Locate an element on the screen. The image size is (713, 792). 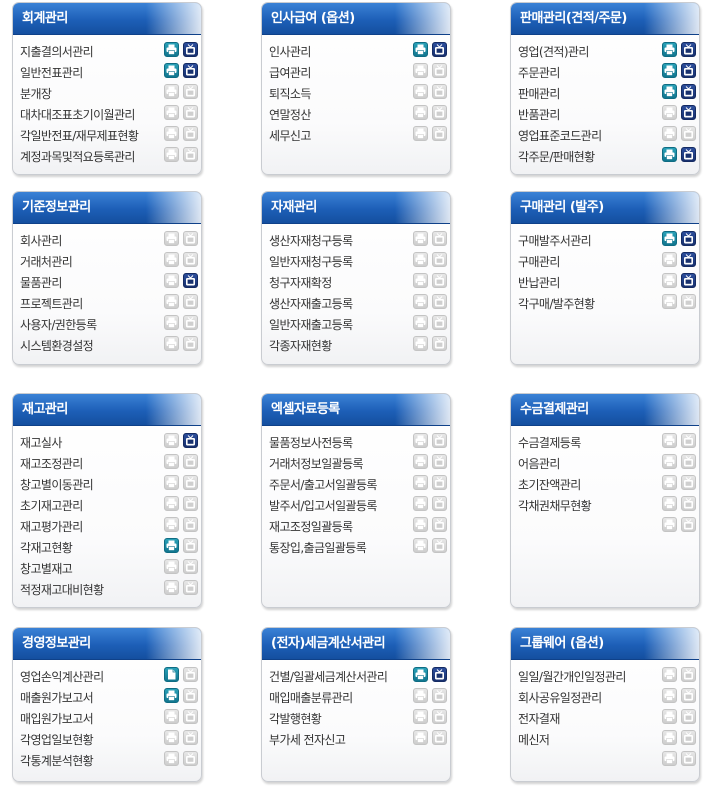
menu-item: 통장입,출금일괄등록 is located at coordinates (356, 546).